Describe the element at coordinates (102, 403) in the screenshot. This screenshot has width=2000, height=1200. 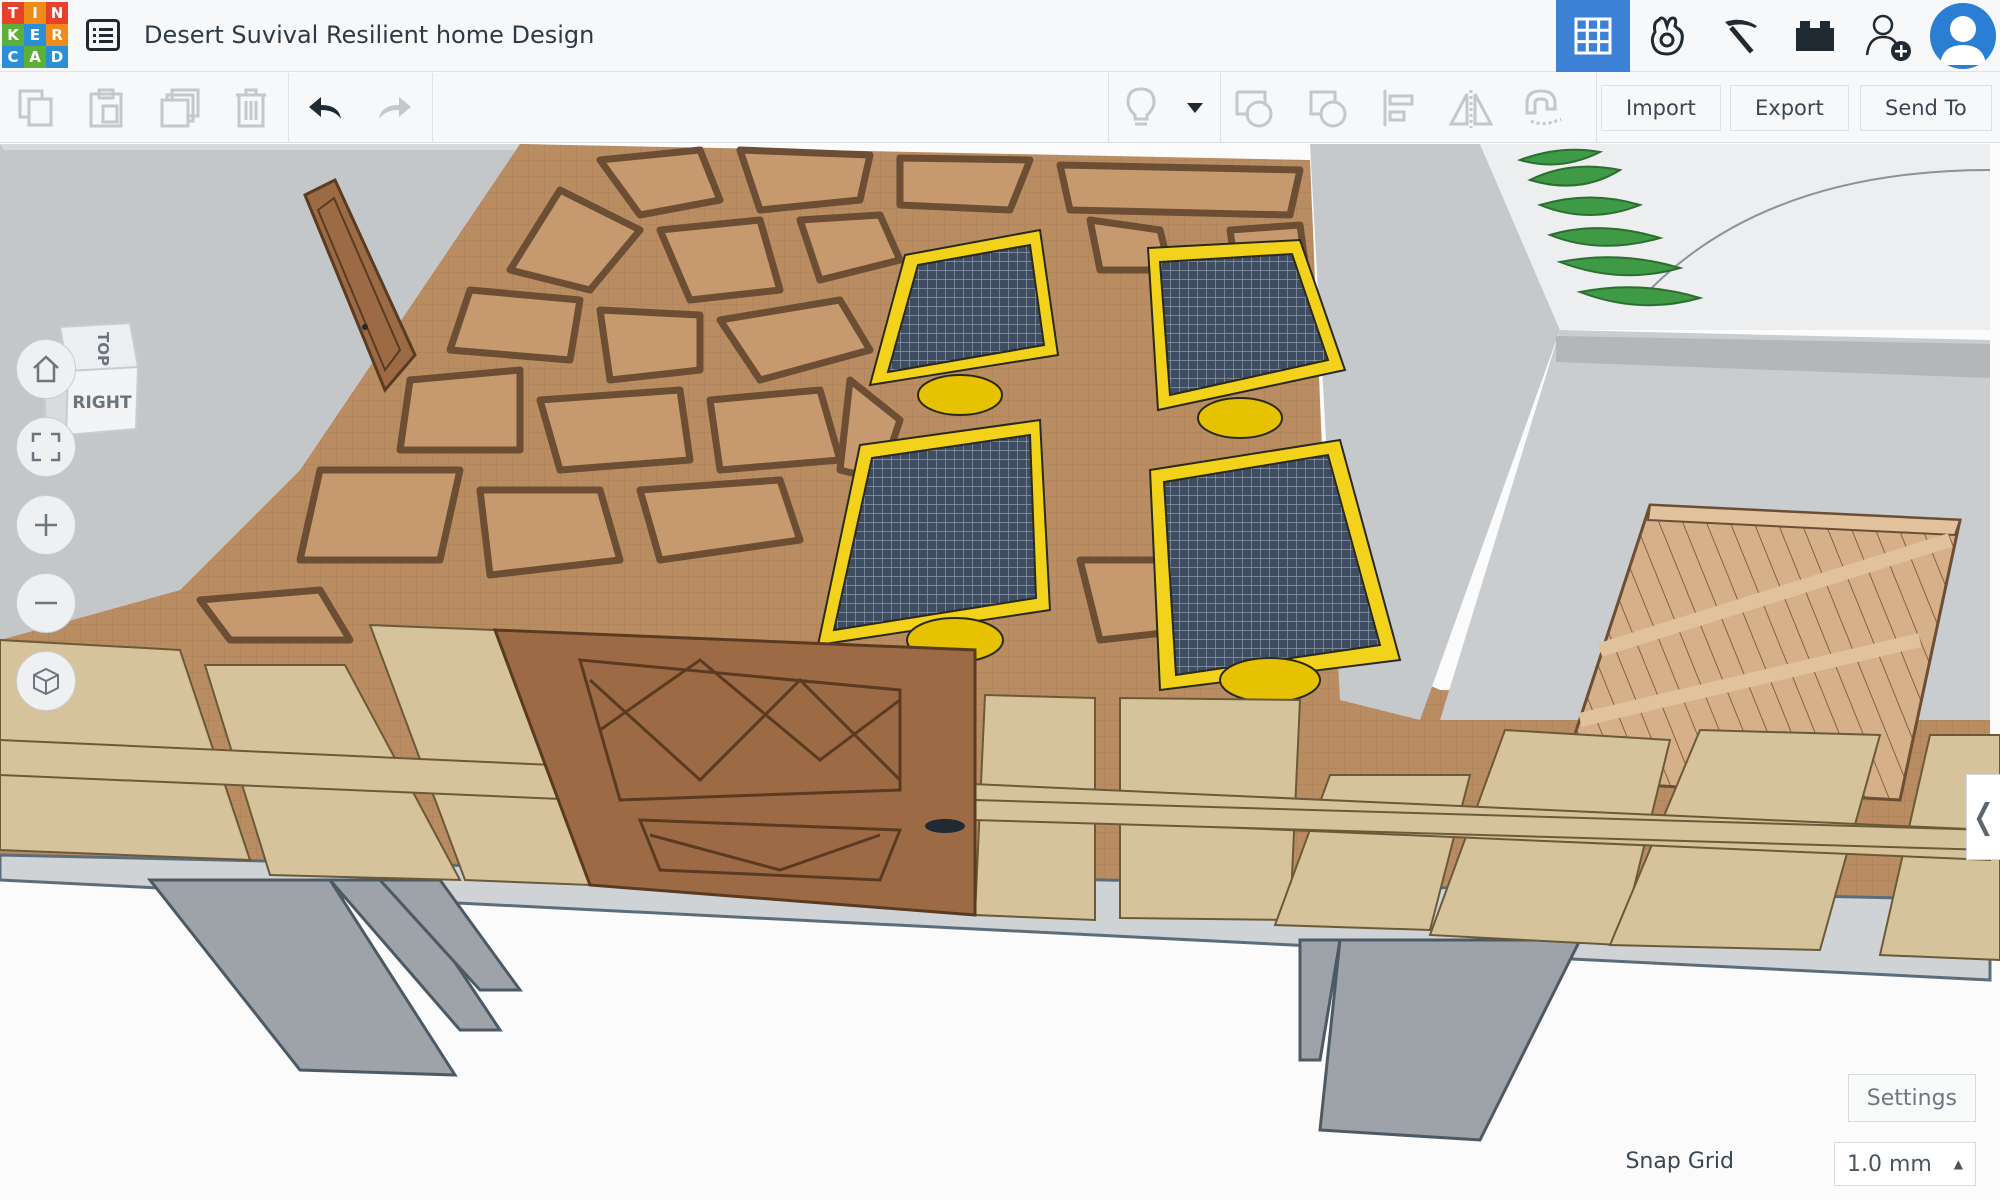
I see `view-cube-right-label: RIGHT` at that location.